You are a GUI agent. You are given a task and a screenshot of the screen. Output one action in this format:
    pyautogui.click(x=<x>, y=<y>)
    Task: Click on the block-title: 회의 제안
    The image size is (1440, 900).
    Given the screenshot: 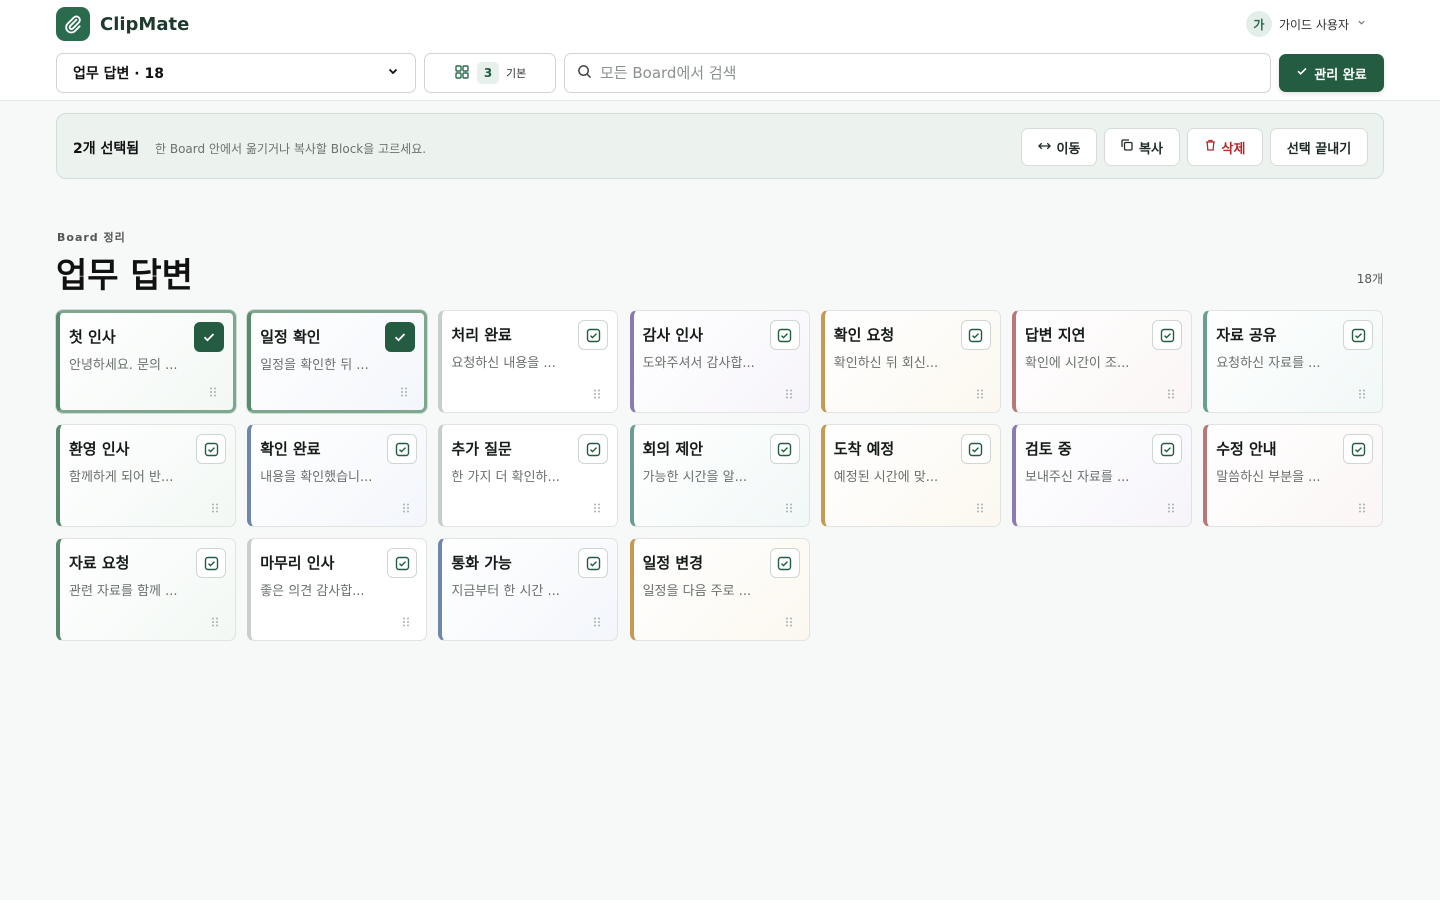 What is the action you would take?
    pyautogui.click(x=673, y=449)
    